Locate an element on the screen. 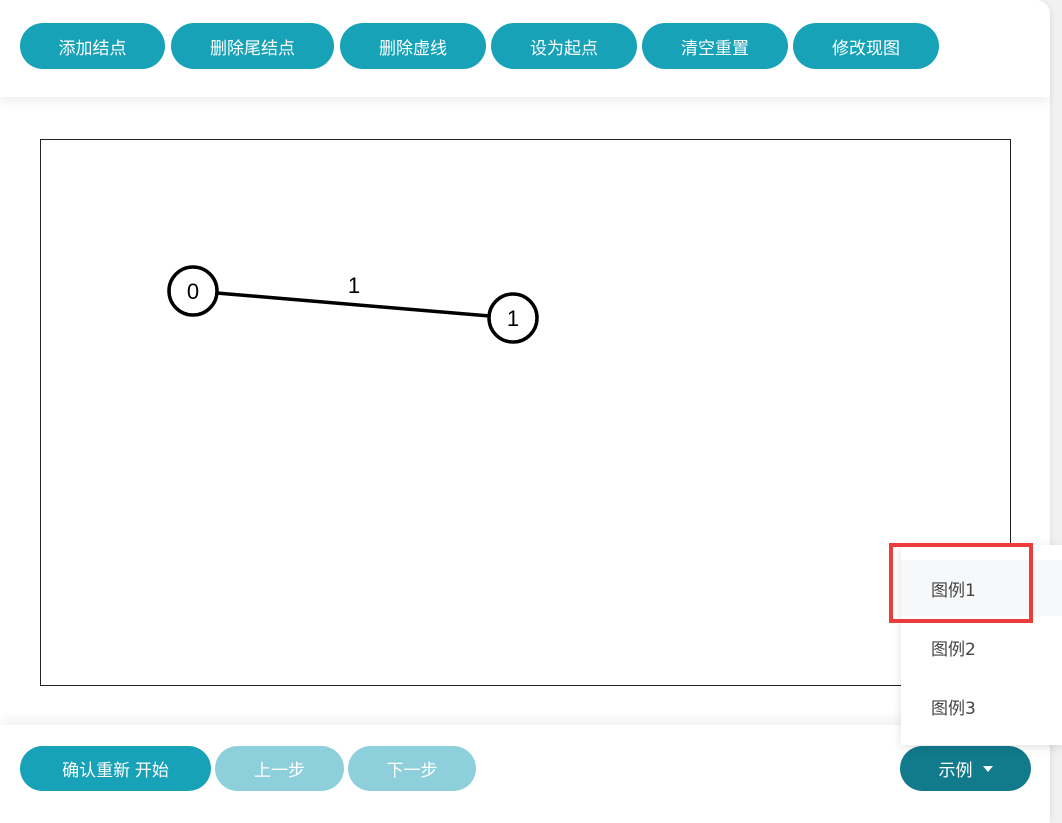 Image resolution: width=1062 pixels, height=823 pixels. examples-label: 示例 is located at coordinates (955, 770).